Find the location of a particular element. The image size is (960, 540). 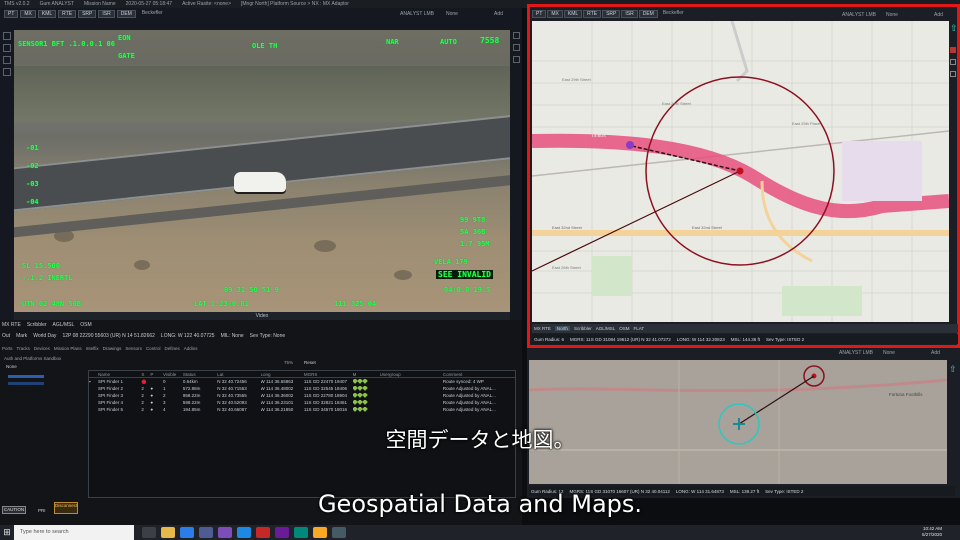

tab-mission-plans: Mission Plans is located at coordinates (68, 348).